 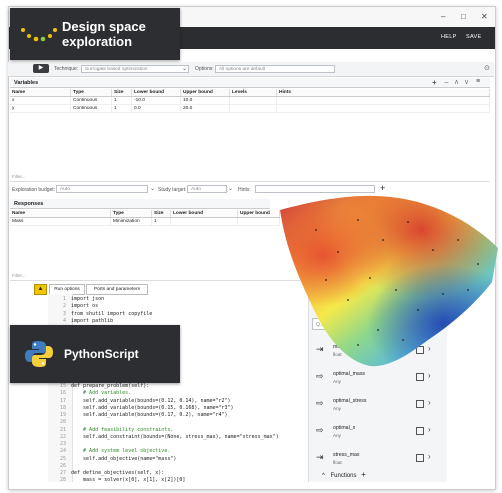 I want to click on menu-icon: ≡, so click(x=478, y=81).